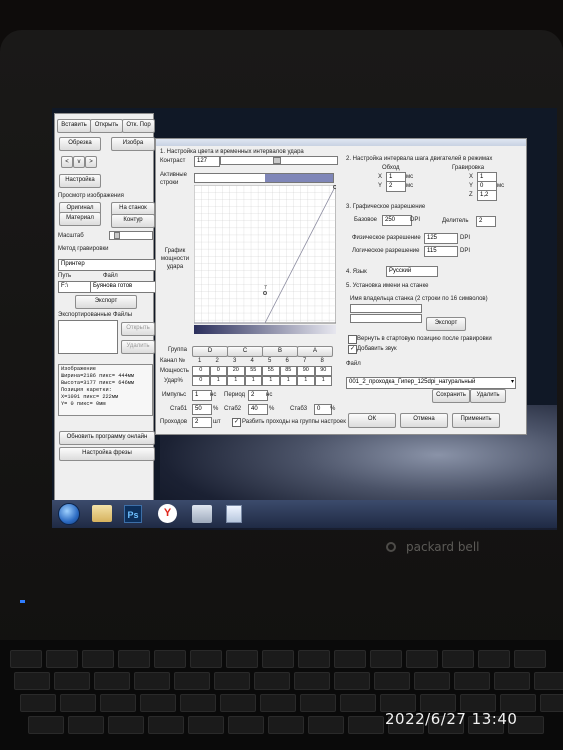  What do you see at coordinates (217, 361) in the screenshot?
I see `channel-number: 2` at bounding box center [217, 361].